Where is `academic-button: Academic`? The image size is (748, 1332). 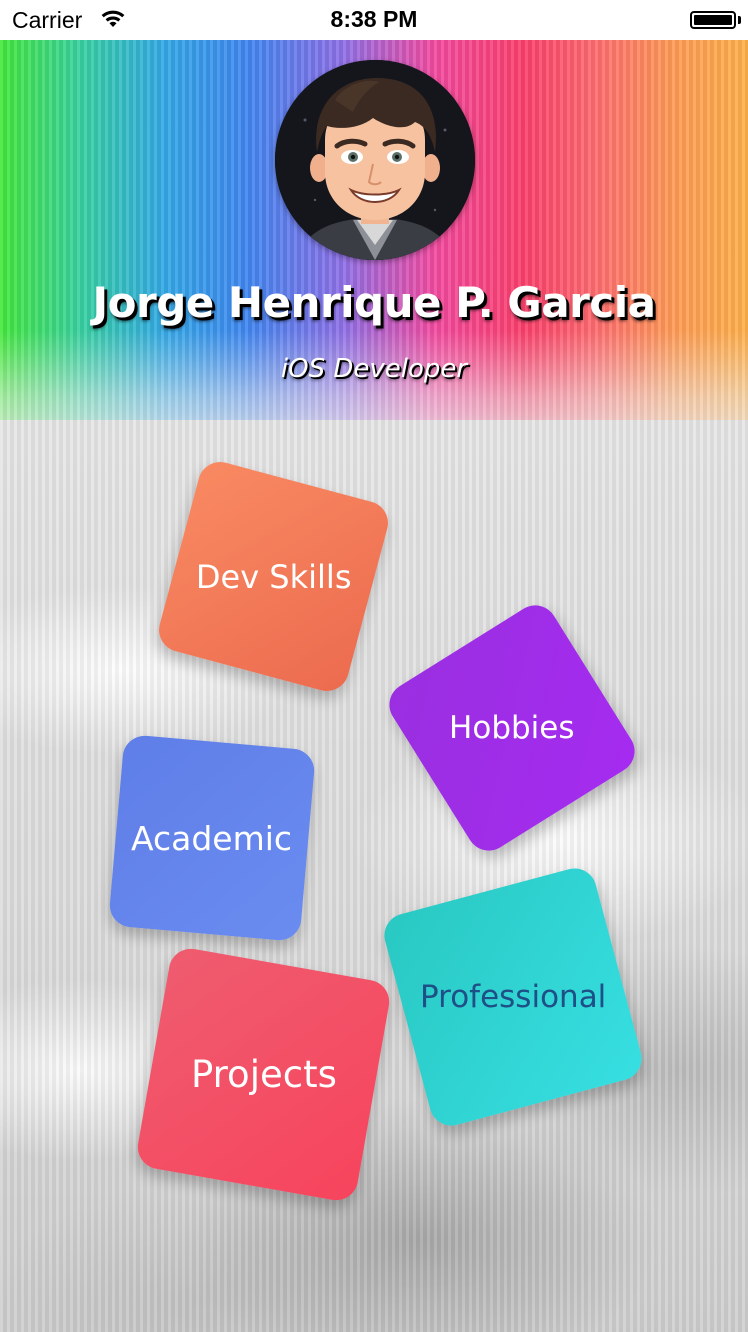
academic-button: Academic is located at coordinates (212, 838).